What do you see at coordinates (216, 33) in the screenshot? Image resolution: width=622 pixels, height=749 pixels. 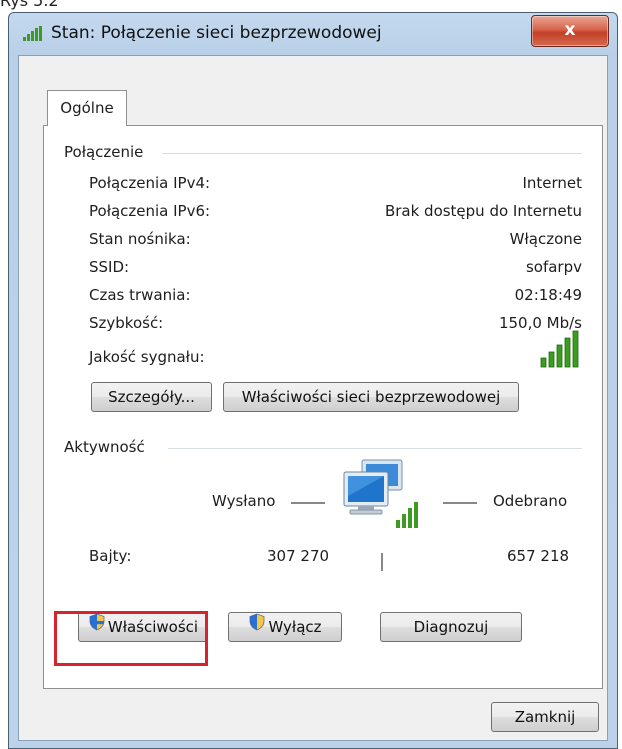 I see `window-title: Stan: Połączenie sieci bezprzewodowej` at bounding box center [216, 33].